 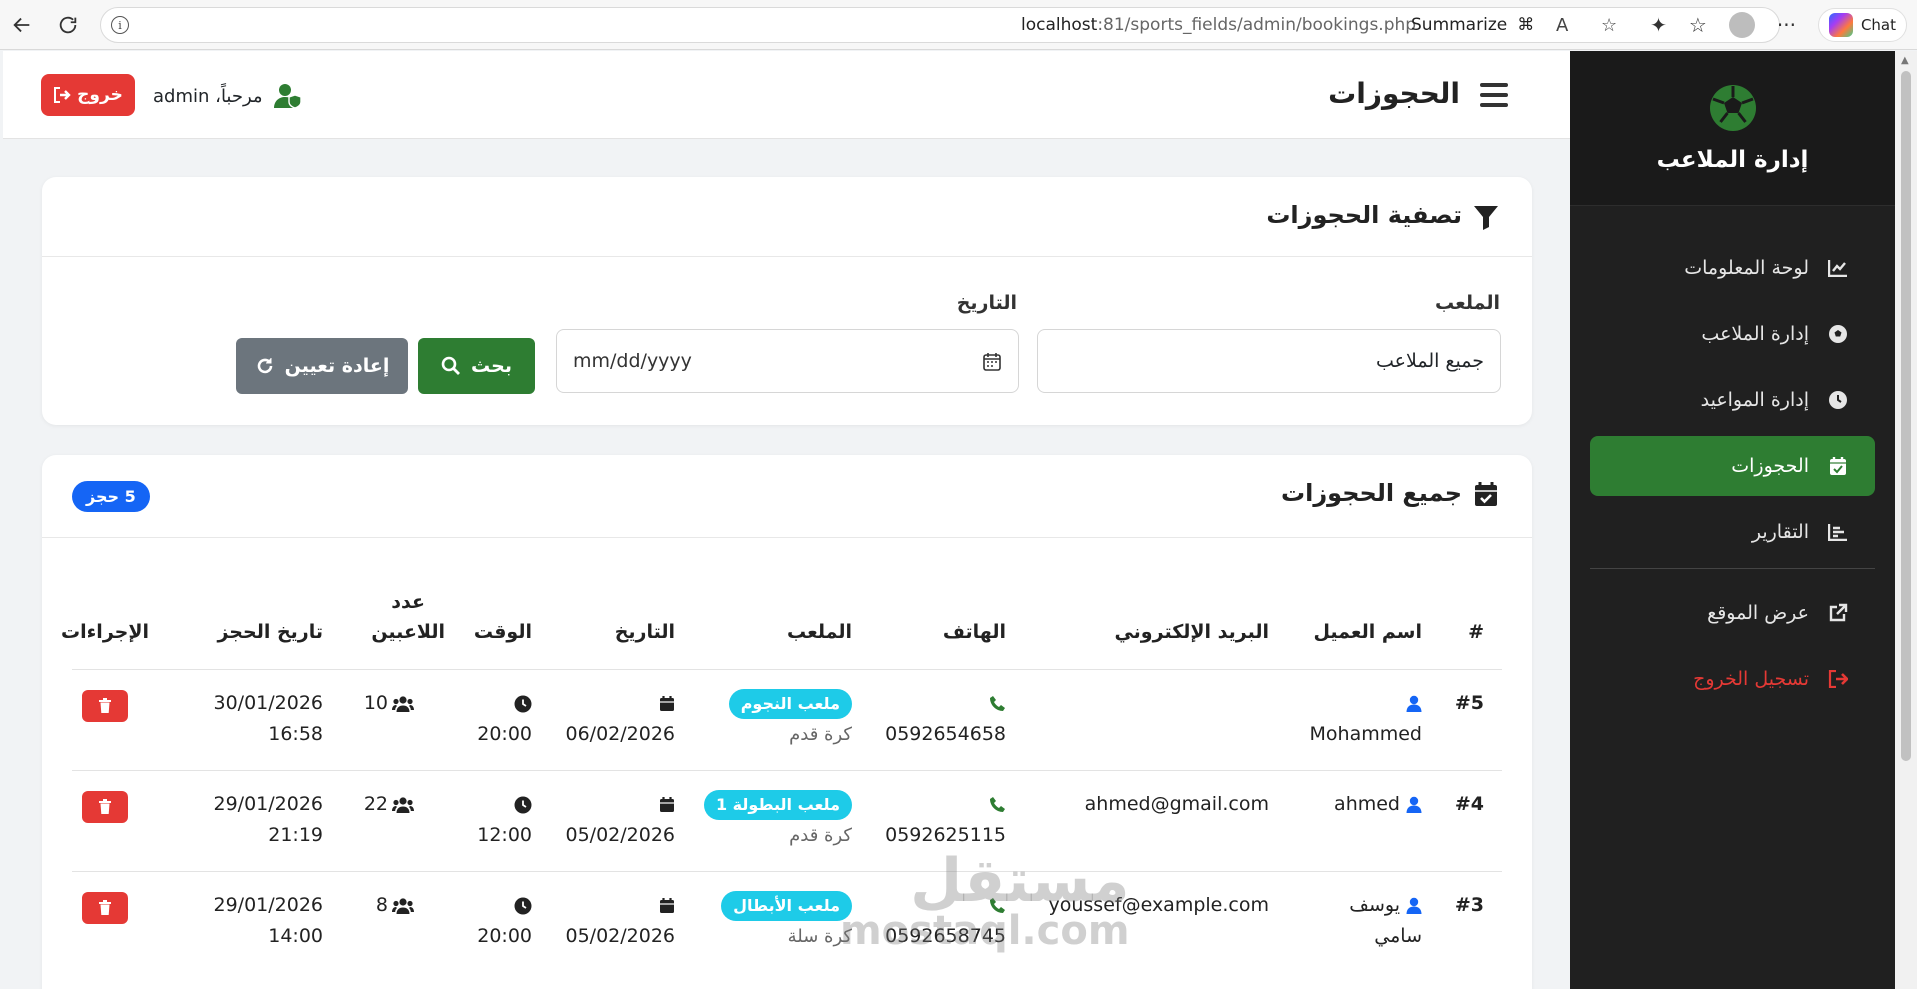 What do you see at coordinates (1840, 25) in the screenshot?
I see `copilot-icon` at bounding box center [1840, 25].